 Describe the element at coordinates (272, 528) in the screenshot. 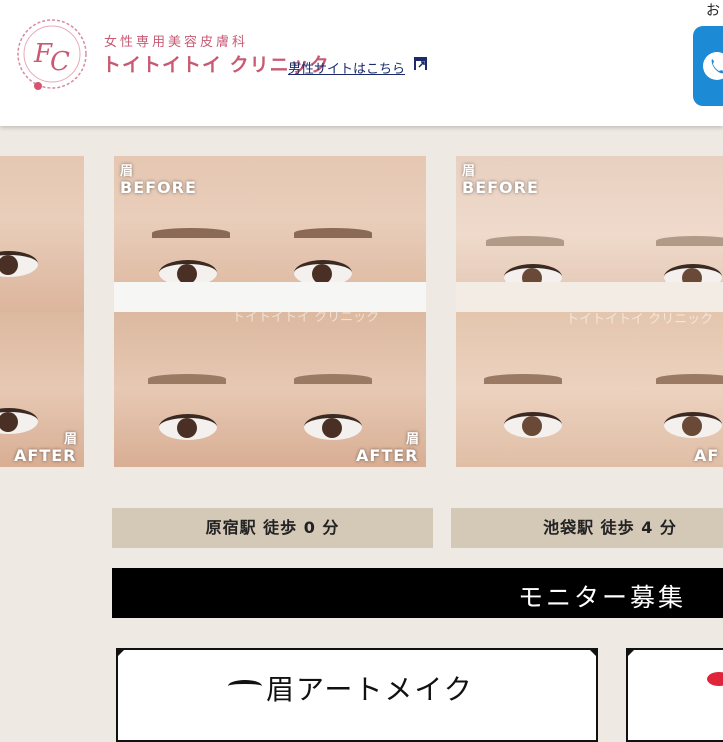

I see `station-access-label: 原宿駅 徒歩 0 分` at that location.